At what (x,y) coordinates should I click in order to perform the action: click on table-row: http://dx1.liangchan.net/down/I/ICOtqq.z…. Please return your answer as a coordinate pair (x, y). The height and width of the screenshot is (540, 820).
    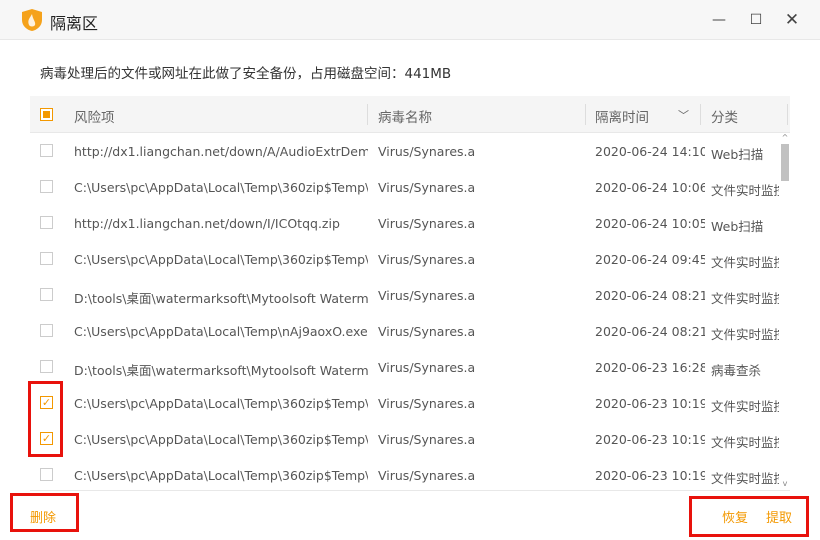
    Looking at the image, I should click on (405, 223).